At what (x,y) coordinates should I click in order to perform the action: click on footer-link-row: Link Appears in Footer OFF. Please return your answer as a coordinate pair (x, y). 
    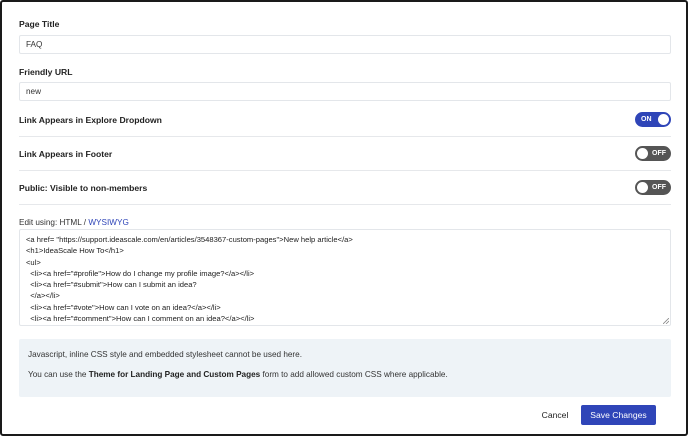
    Looking at the image, I should click on (345, 154).